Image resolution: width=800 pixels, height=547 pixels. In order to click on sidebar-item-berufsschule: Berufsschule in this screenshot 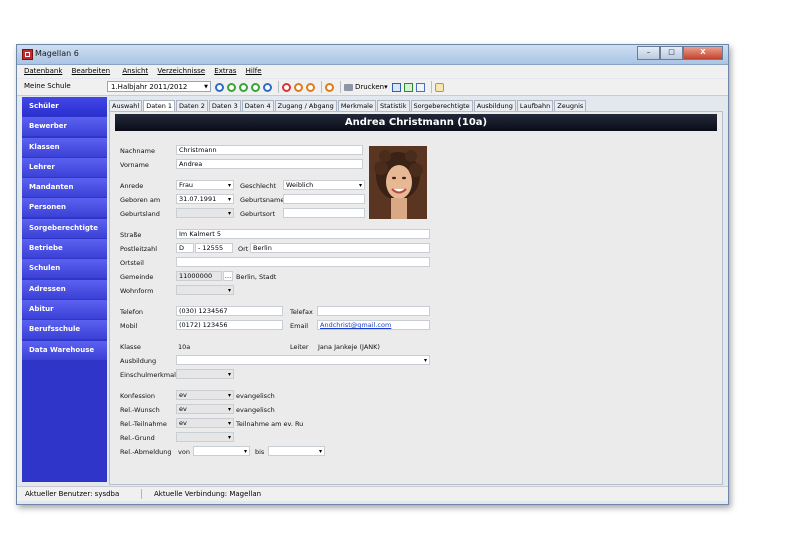, I will do `click(64, 330)`.